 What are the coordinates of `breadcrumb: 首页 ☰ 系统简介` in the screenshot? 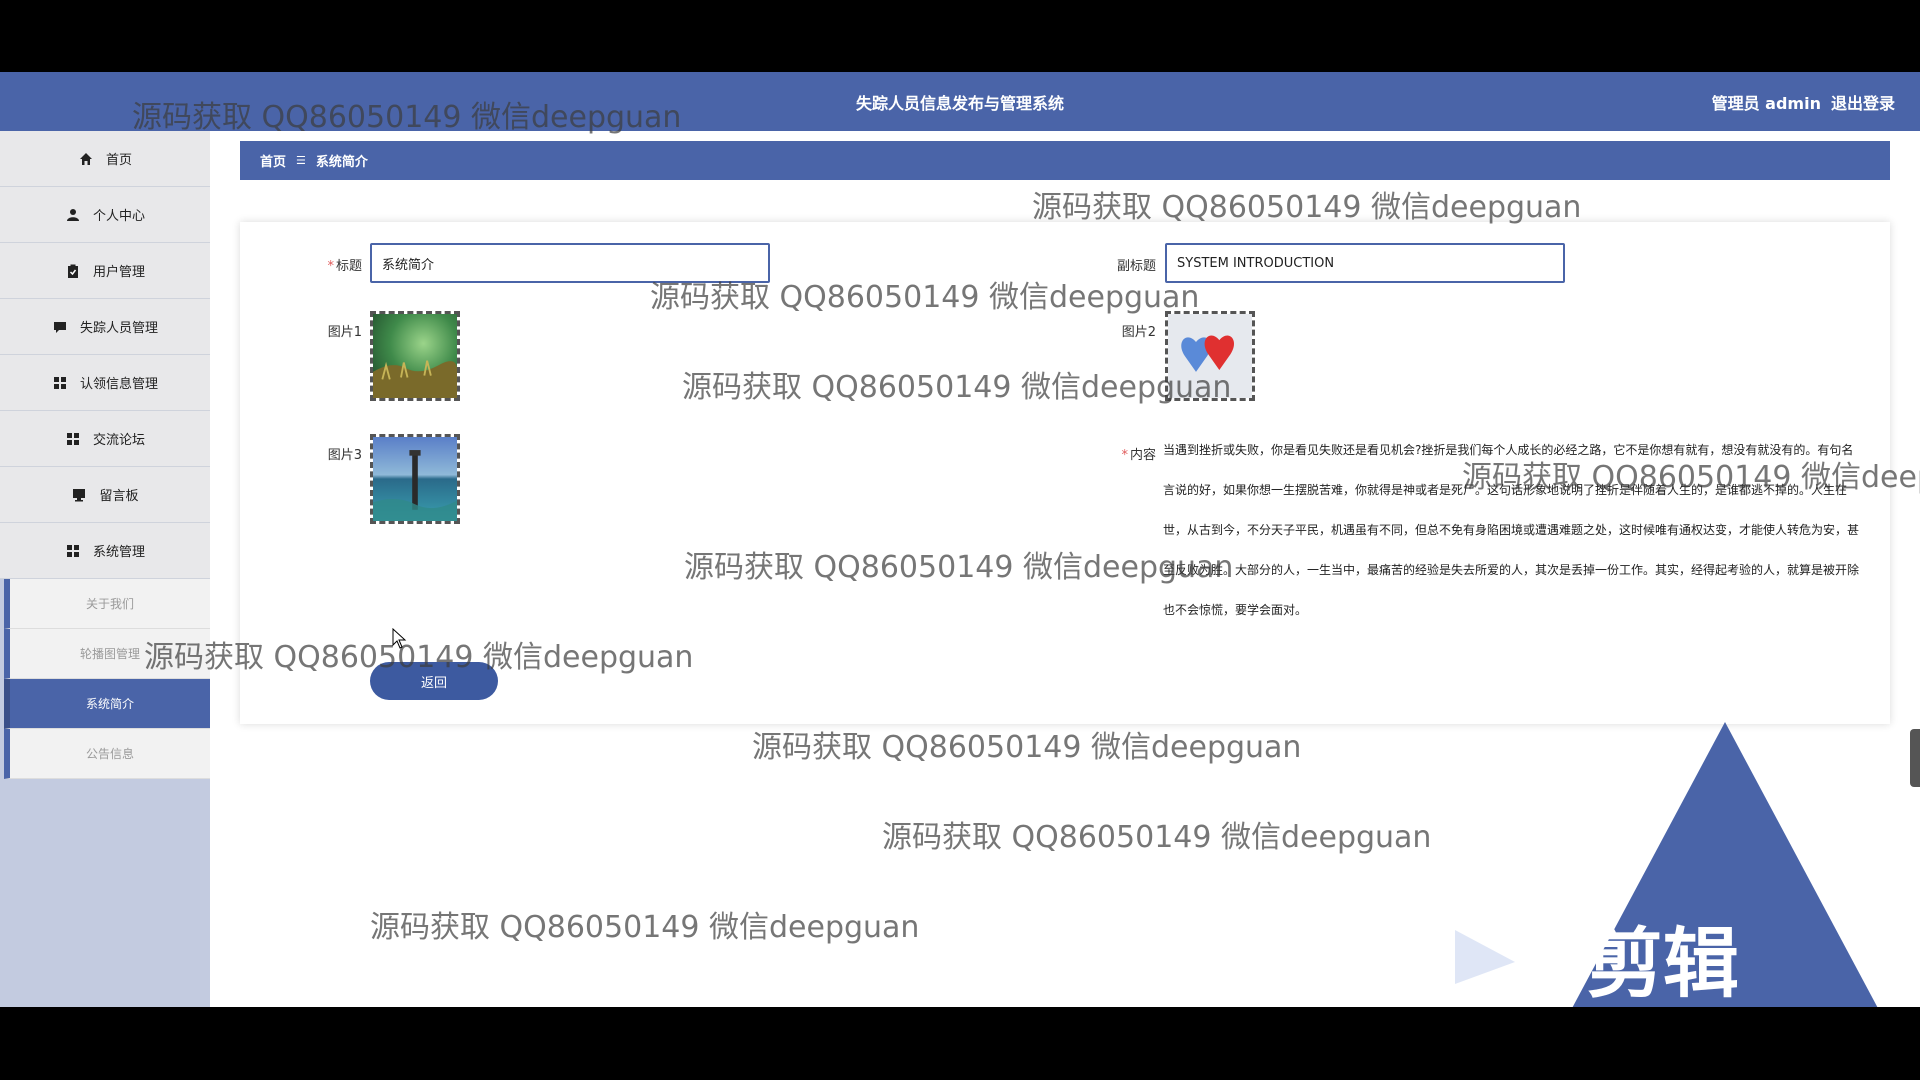 It's located at (1065, 160).